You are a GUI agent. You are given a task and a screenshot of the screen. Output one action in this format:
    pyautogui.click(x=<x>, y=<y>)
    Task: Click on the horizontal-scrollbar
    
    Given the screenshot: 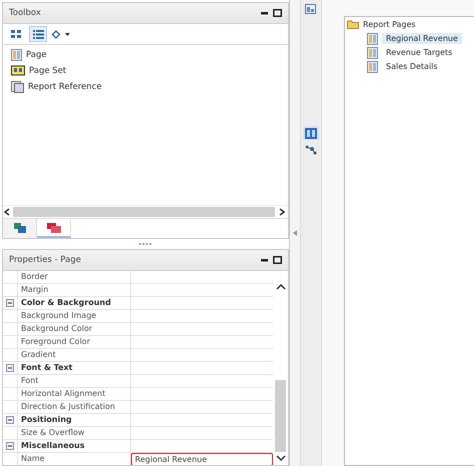 What is the action you would take?
    pyautogui.click(x=144, y=212)
    